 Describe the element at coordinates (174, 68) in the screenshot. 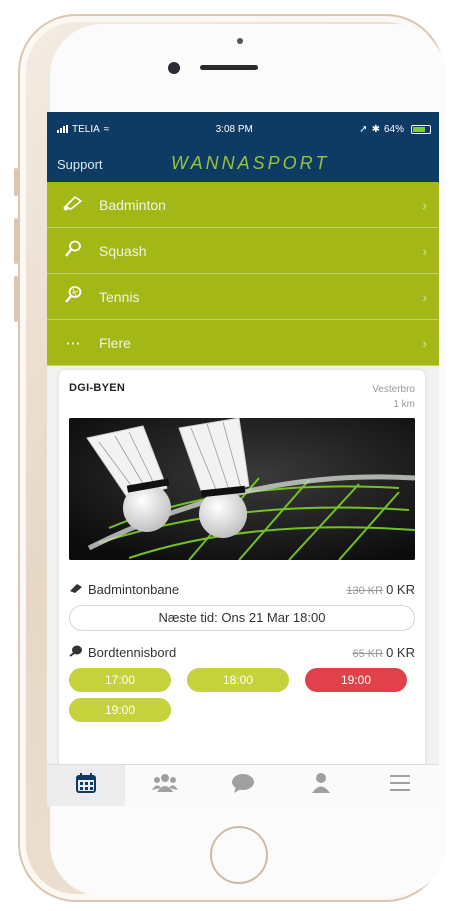

I see `front-camera-icon` at that location.